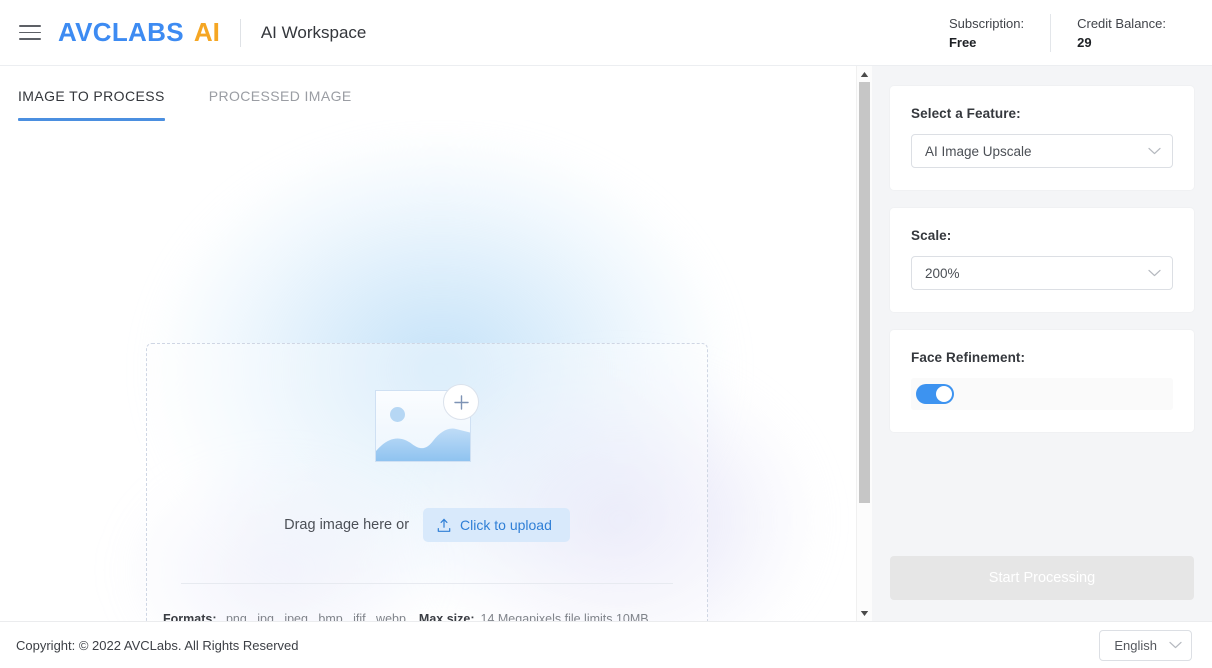 This screenshot has height=668, width=1212. I want to click on logo-ai: AI, so click(207, 32).